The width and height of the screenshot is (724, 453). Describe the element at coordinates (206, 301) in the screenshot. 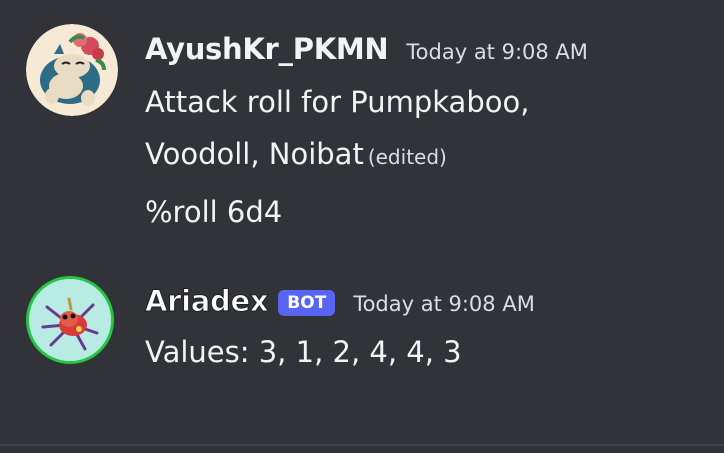

I see `username: Ariadex` at that location.